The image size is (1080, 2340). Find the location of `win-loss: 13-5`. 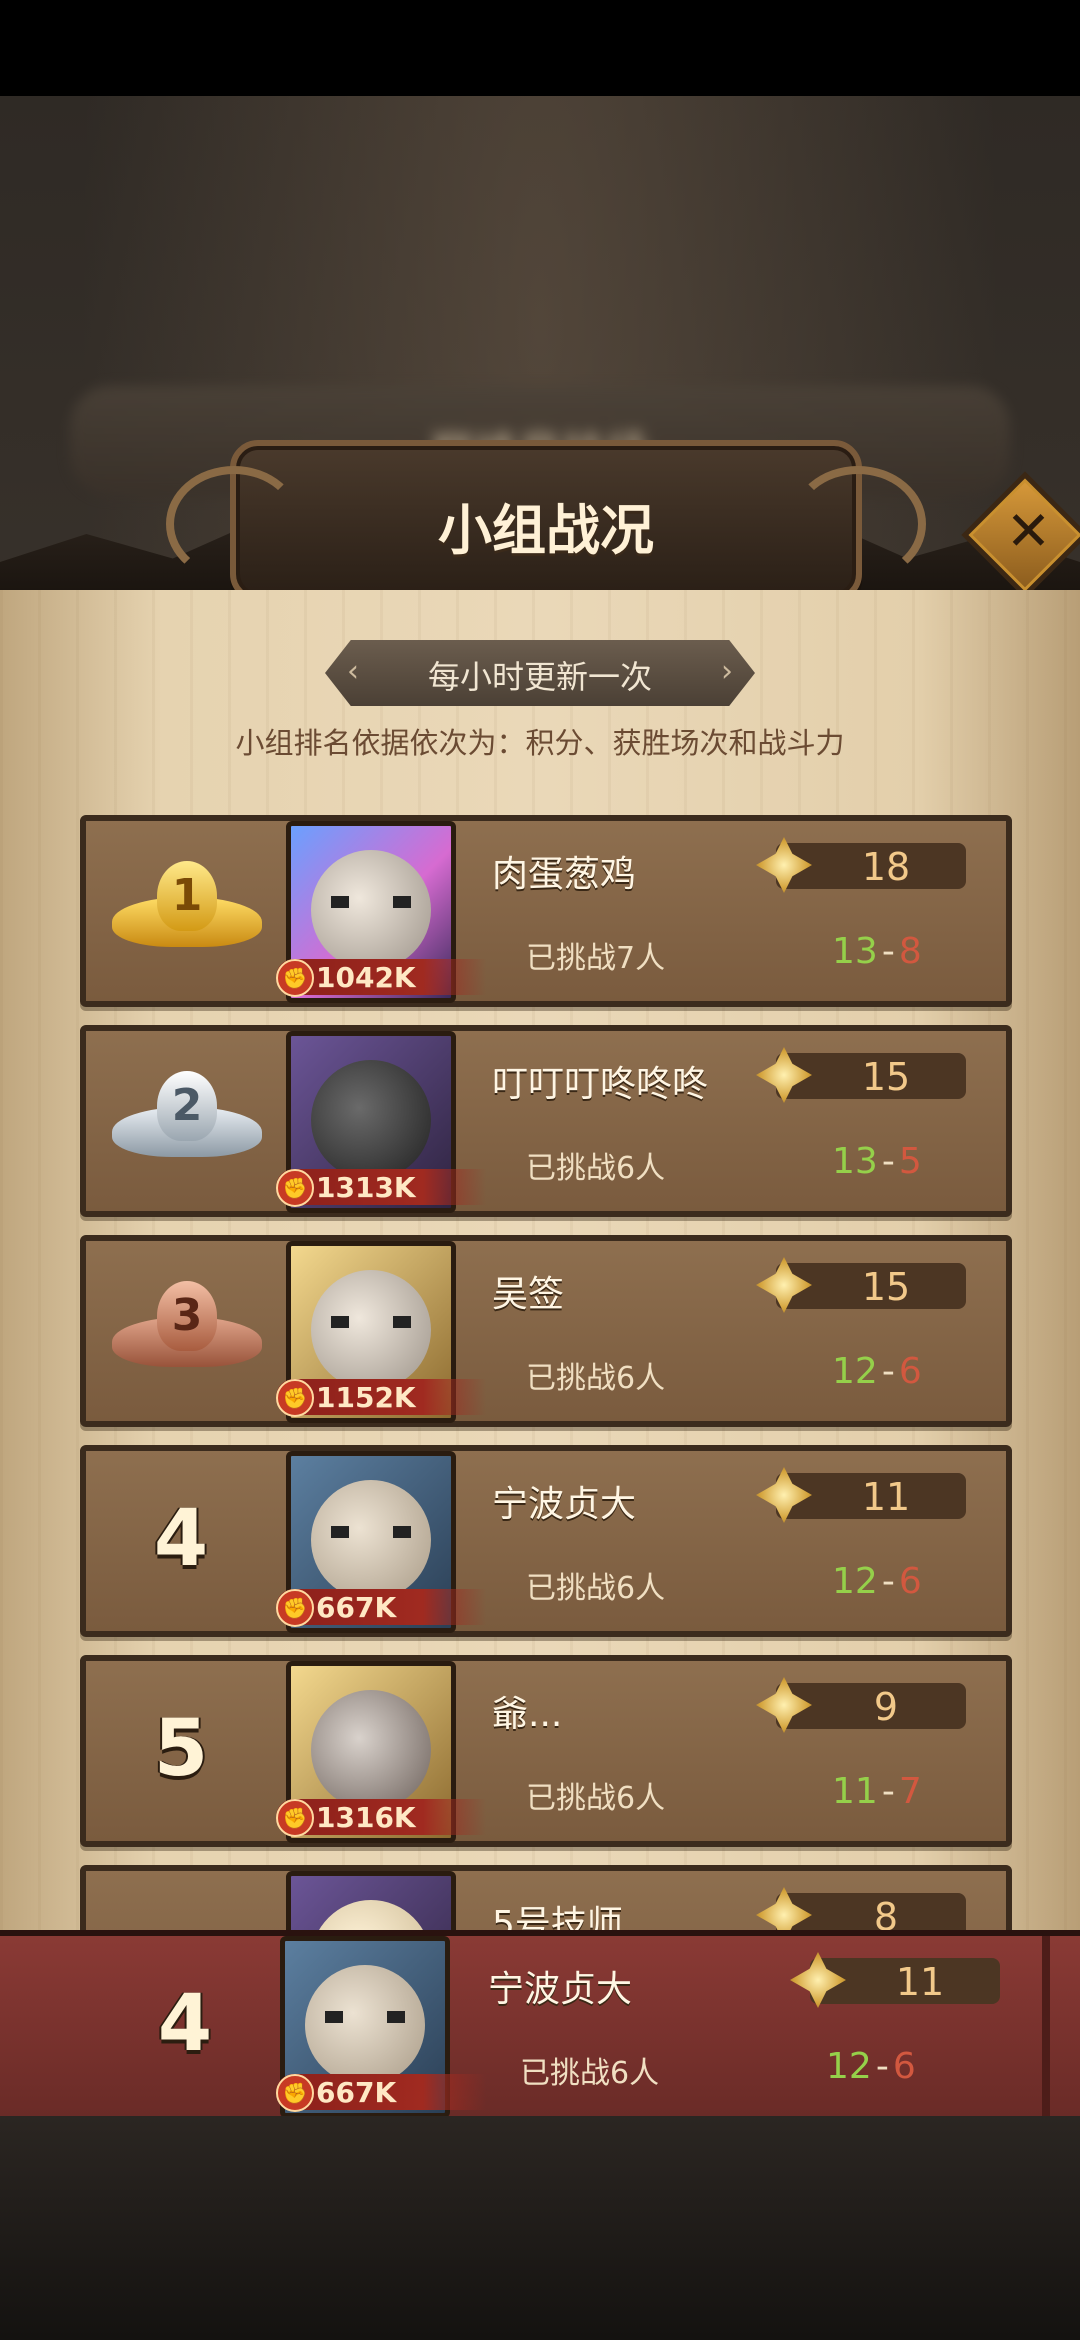

win-loss: 13-5 is located at coordinates (877, 1161).